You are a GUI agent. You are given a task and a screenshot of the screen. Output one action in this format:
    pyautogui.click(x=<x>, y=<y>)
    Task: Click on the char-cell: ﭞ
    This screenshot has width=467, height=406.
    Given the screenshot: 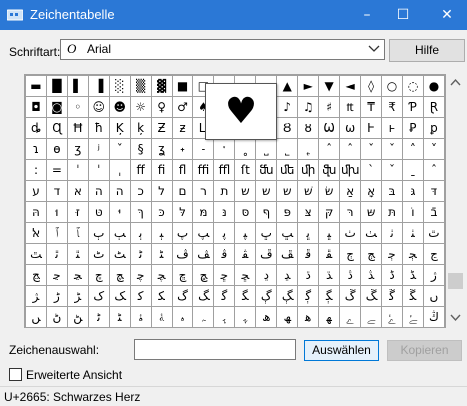 What is the action you would take?
    pyautogui.click(x=350, y=233)
    